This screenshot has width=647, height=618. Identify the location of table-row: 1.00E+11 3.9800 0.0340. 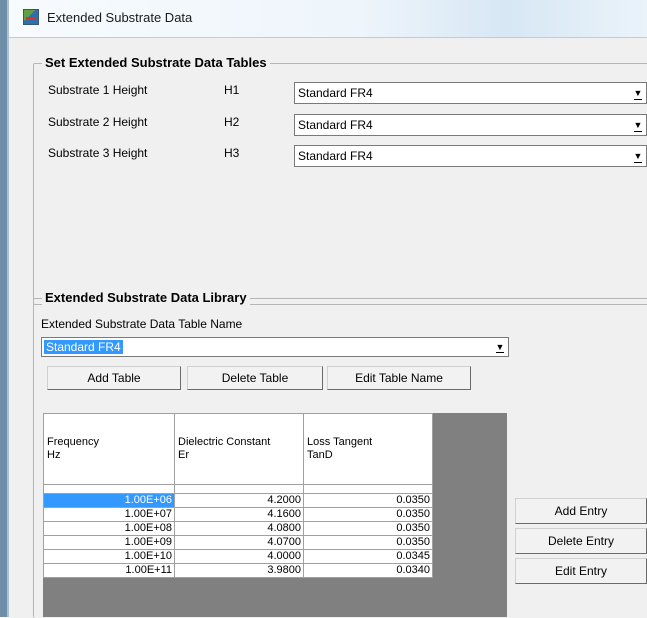
(238, 570).